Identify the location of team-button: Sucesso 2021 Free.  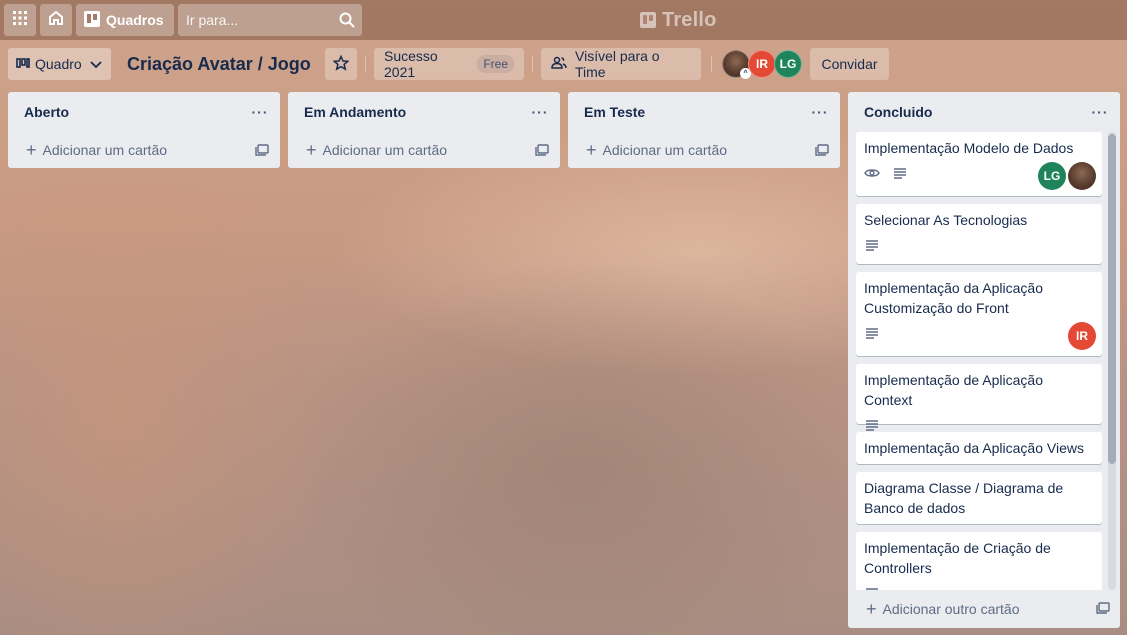
(449, 64).